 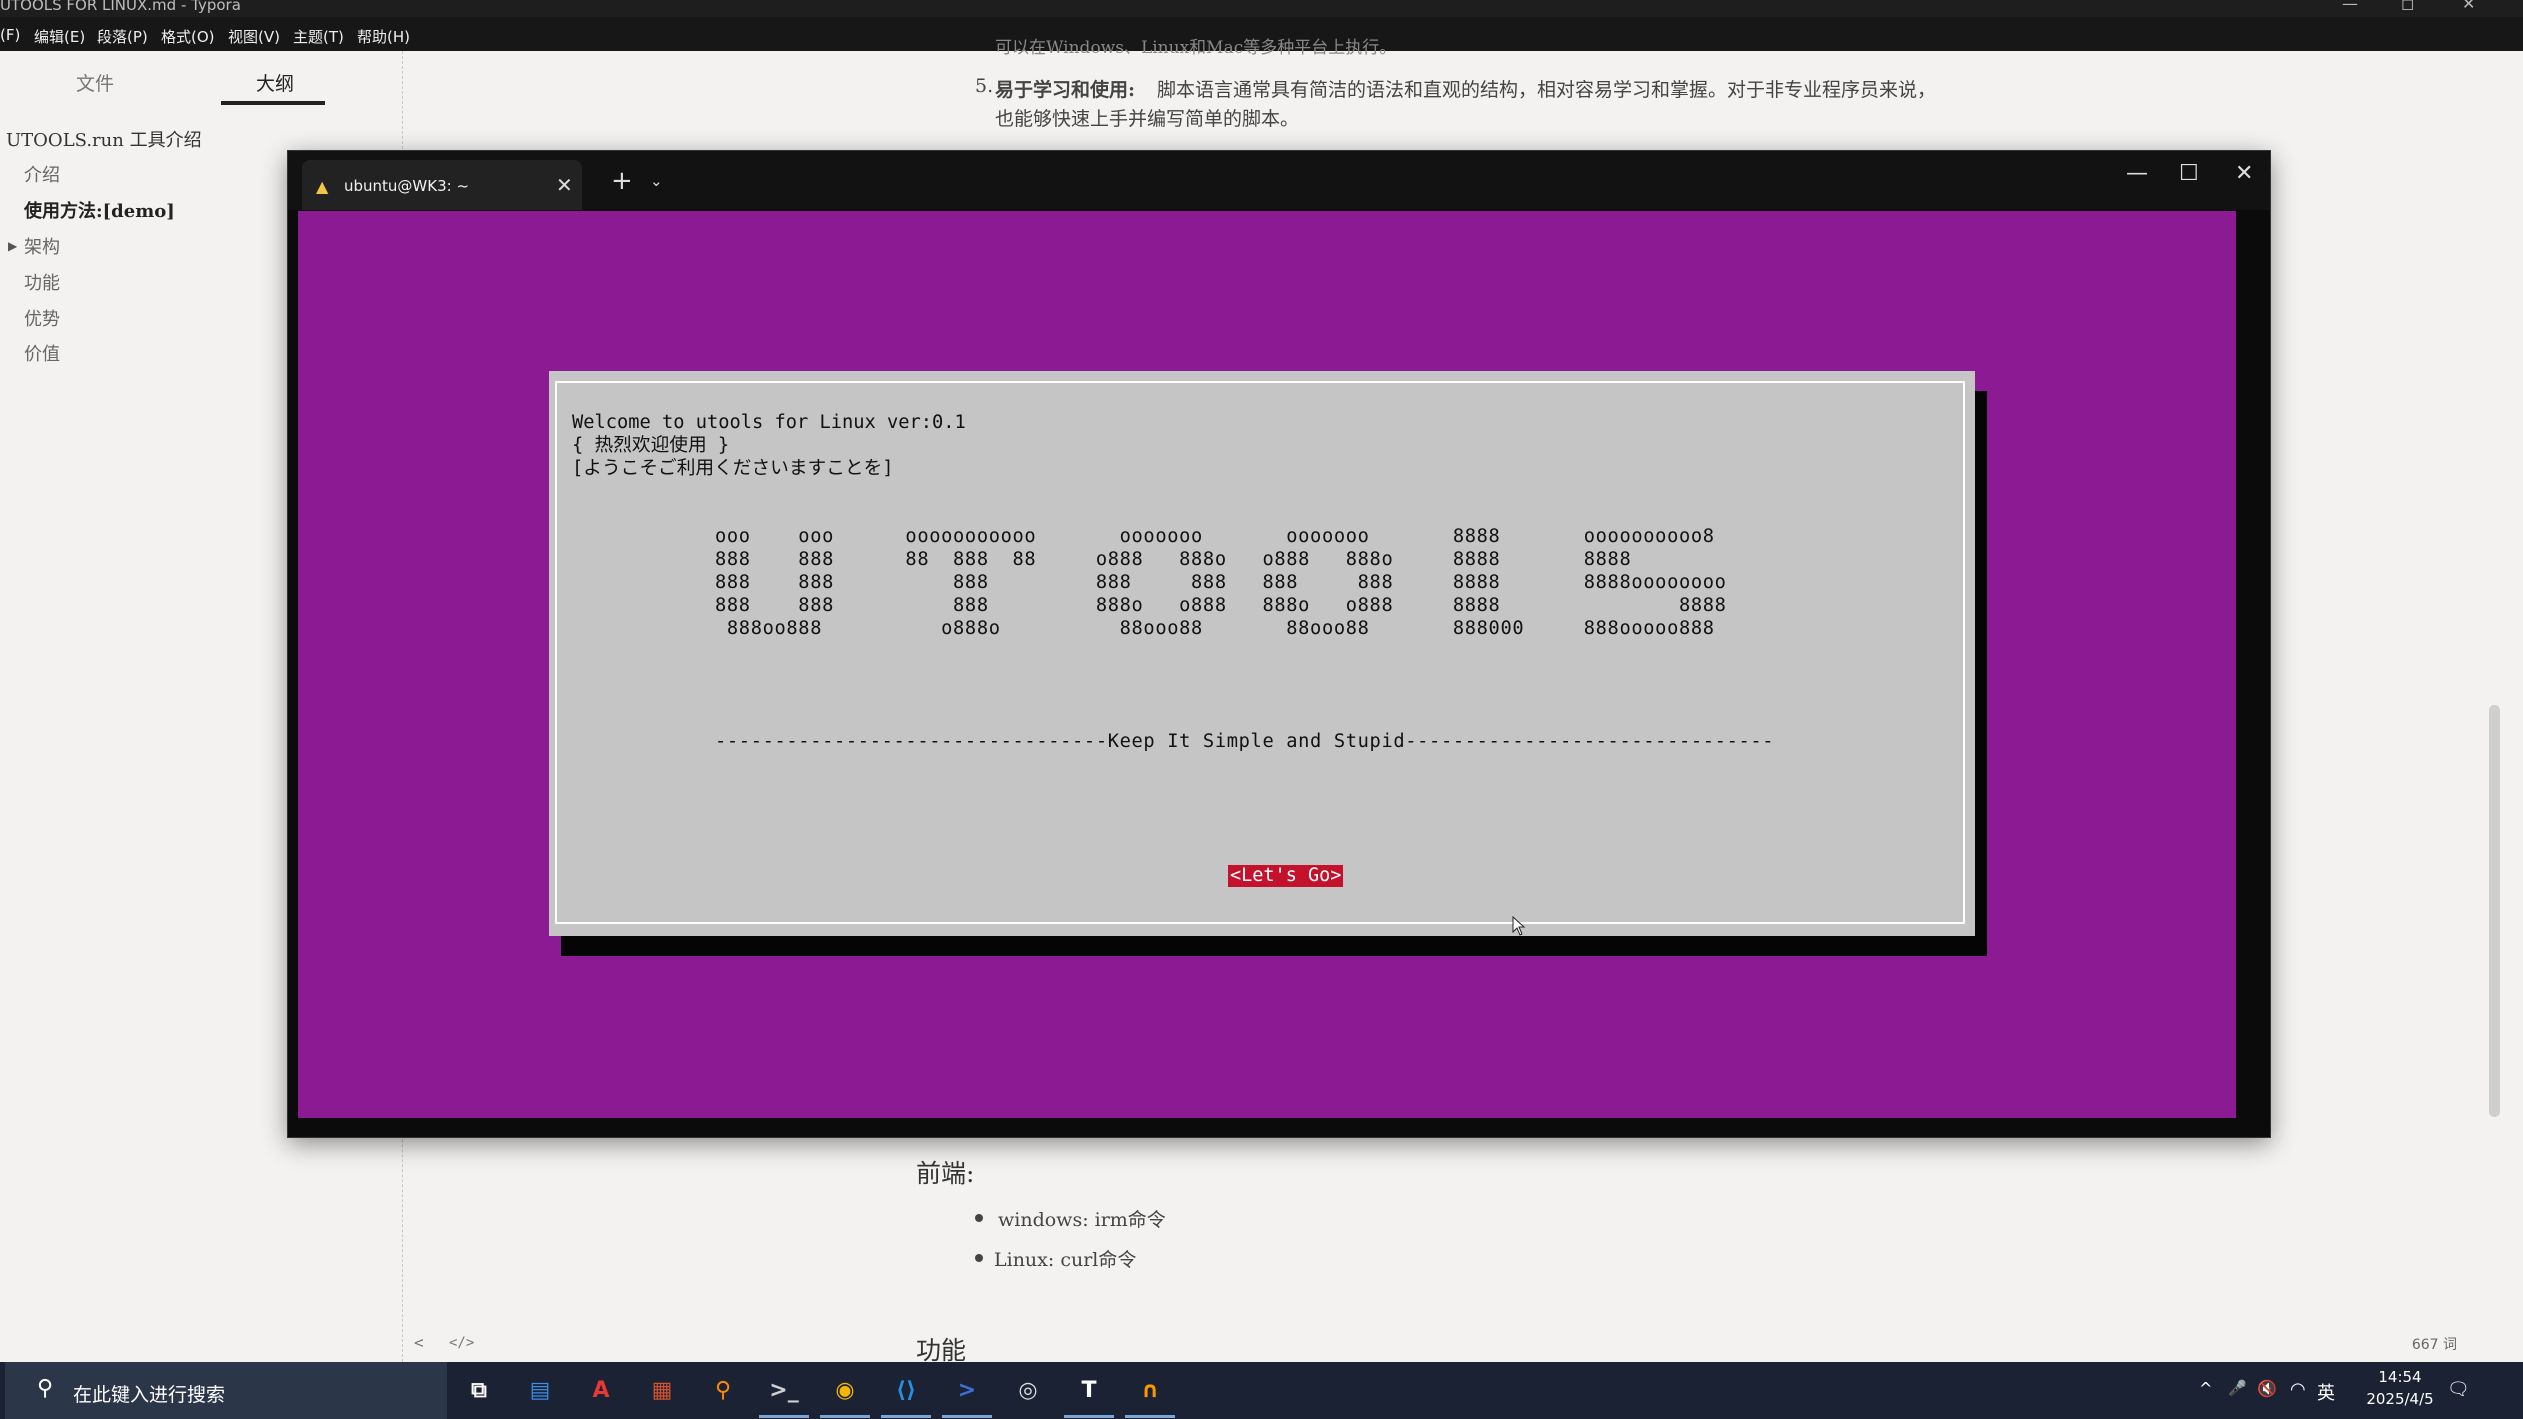 What do you see at coordinates (945, 1173) in the screenshot?
I see `frontend-heading: 前端:` at bounding box center [945, 1173].